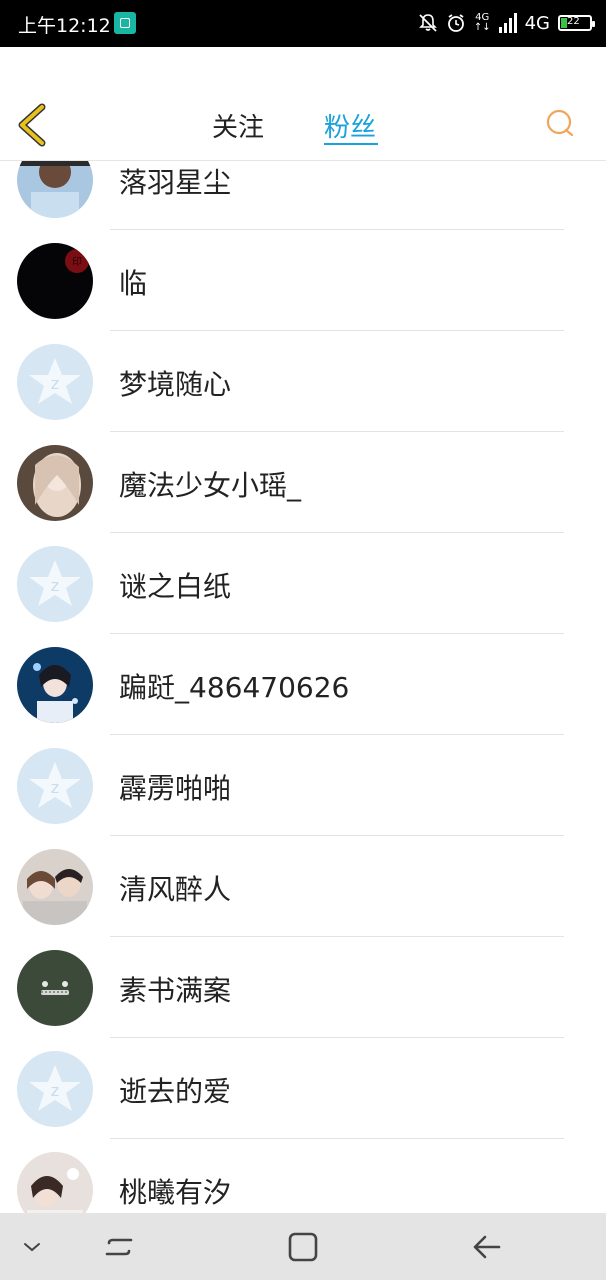 The image size is (606, 1280). Describe the element at coordinates (175, 888) in the screenshot. I see `fan-name: 清风醉人` at that location.